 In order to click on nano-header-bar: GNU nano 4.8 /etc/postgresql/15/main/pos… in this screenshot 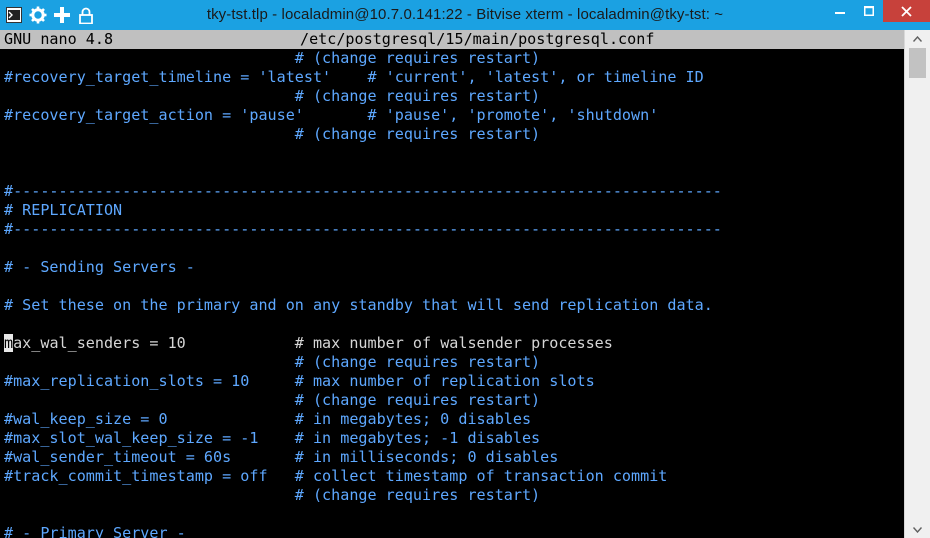, I will do `click(452, 39)`.